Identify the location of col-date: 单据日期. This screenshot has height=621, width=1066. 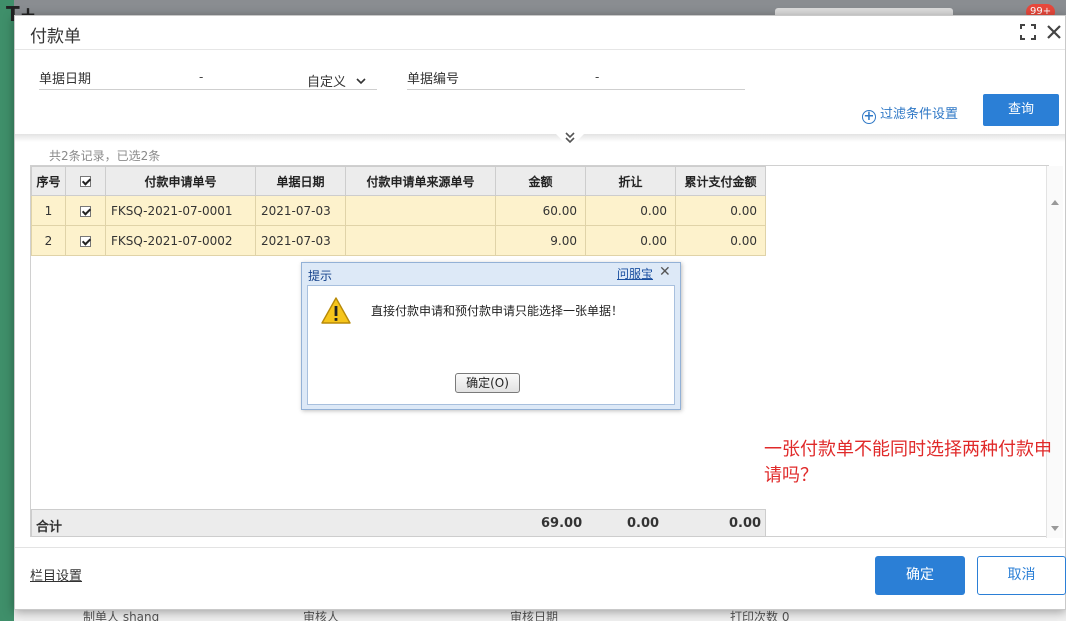
(300, 181).